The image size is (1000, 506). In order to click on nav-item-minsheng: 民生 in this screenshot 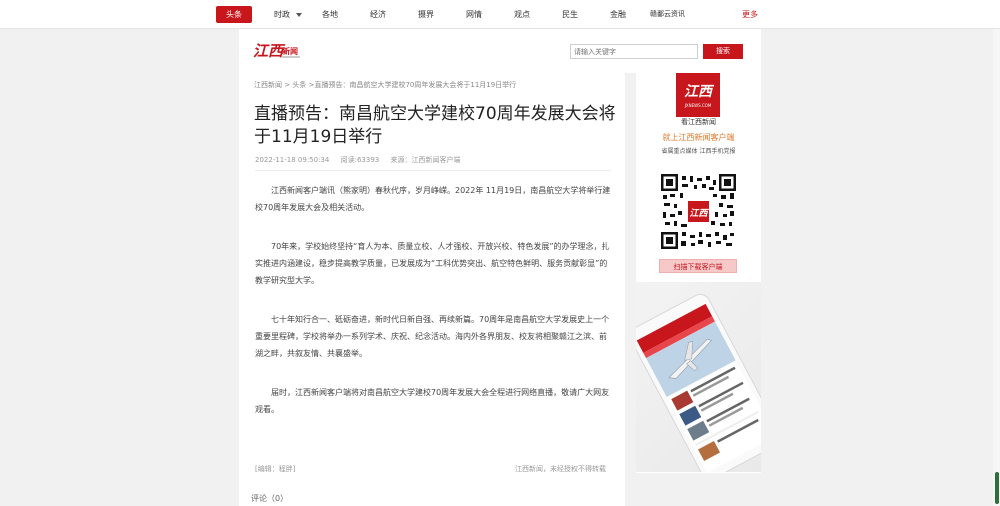, I will do `click(570, 14)`.